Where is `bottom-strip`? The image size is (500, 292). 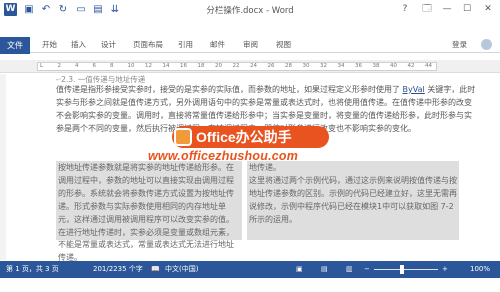
bottom-strip is located at coordinates (250, 285).